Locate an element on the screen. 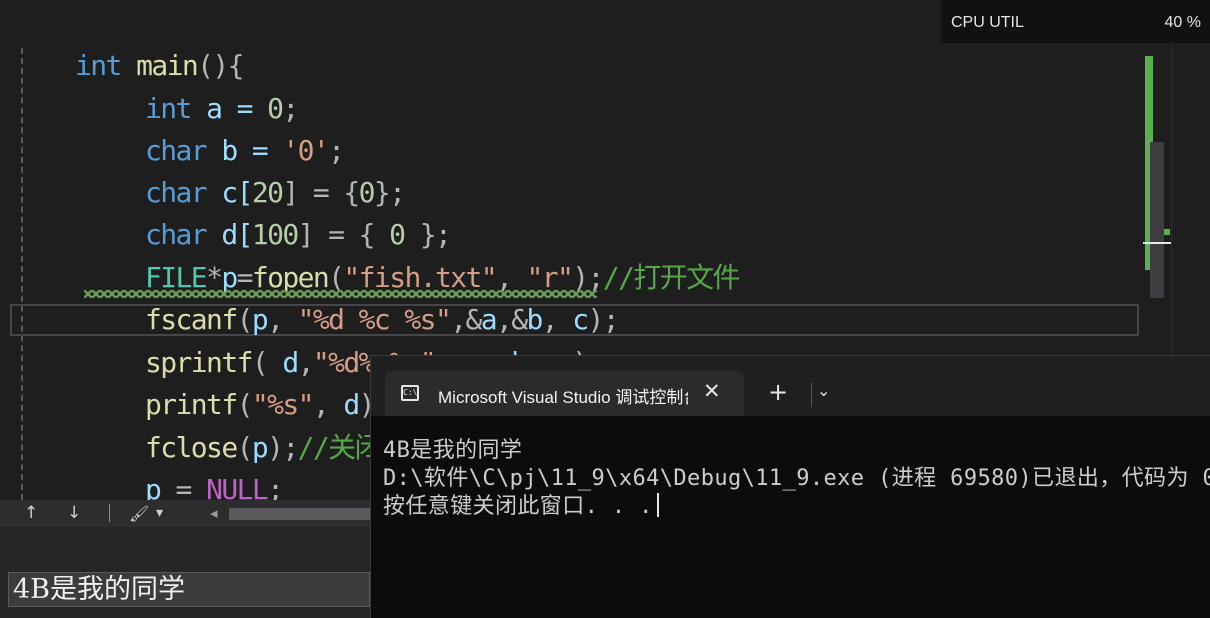 The image size is (1210, 618). cpu-util-label: CPU UTIL is located at coordinates (987, 22).